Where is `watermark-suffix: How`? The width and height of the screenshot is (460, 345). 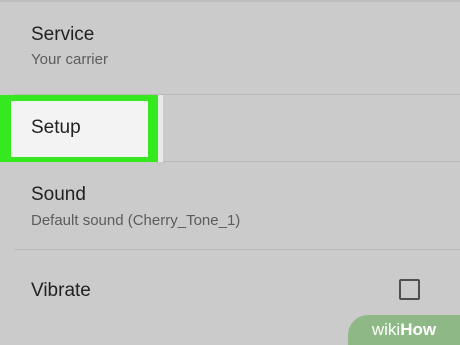 watermark-suffix: How is located at coordinates (418, 329).